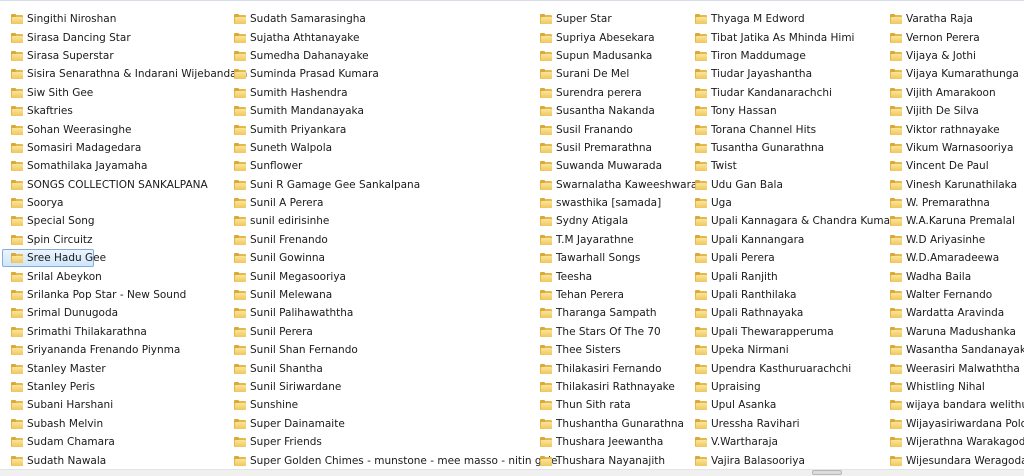 This screenshot has width=1024, height=476. I want to click on folder-item: W. Premarathna, so click(952, 203).